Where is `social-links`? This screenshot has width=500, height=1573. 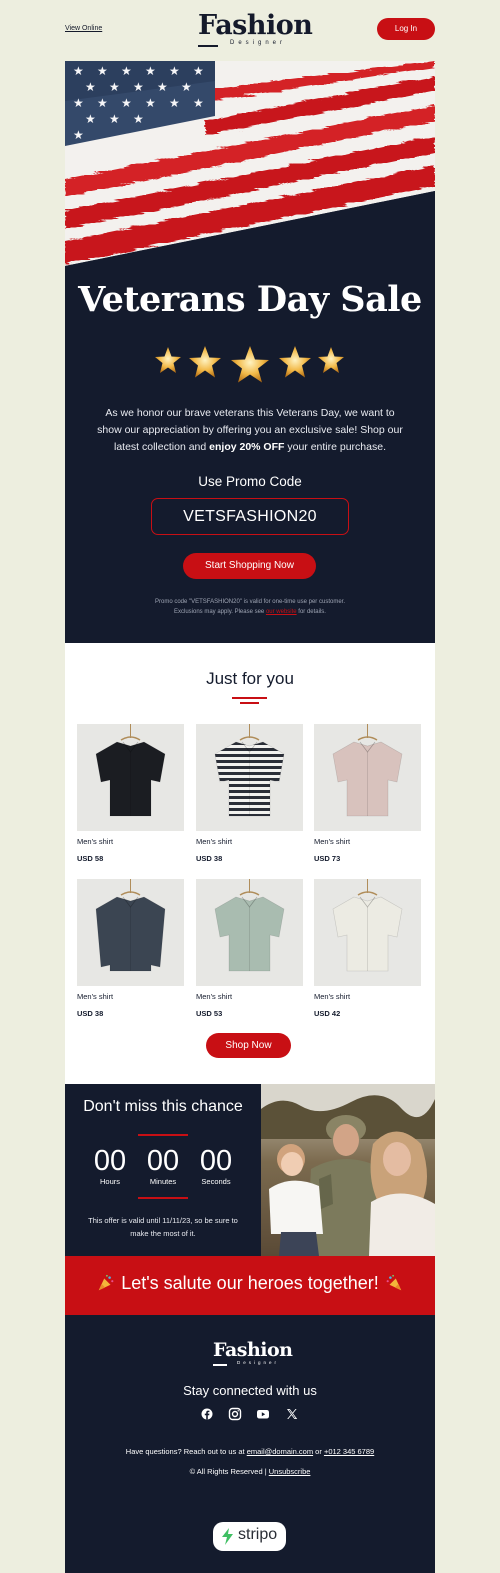 social-links is located at coordinates (250, 1414).